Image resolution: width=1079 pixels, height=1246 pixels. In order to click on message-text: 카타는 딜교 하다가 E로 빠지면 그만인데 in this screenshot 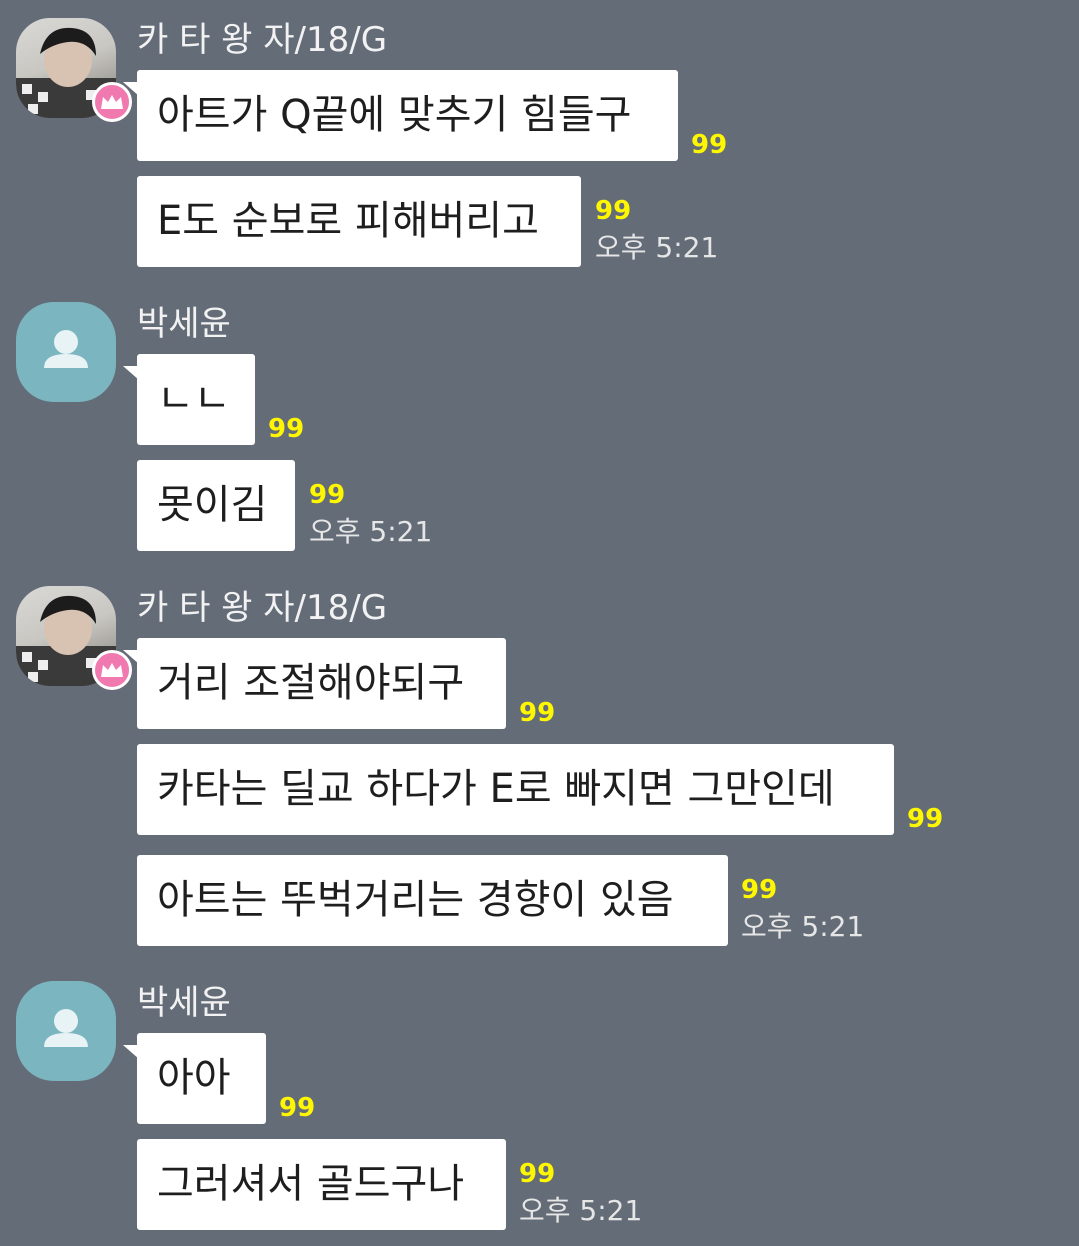, I will do `click(496, 789)`.